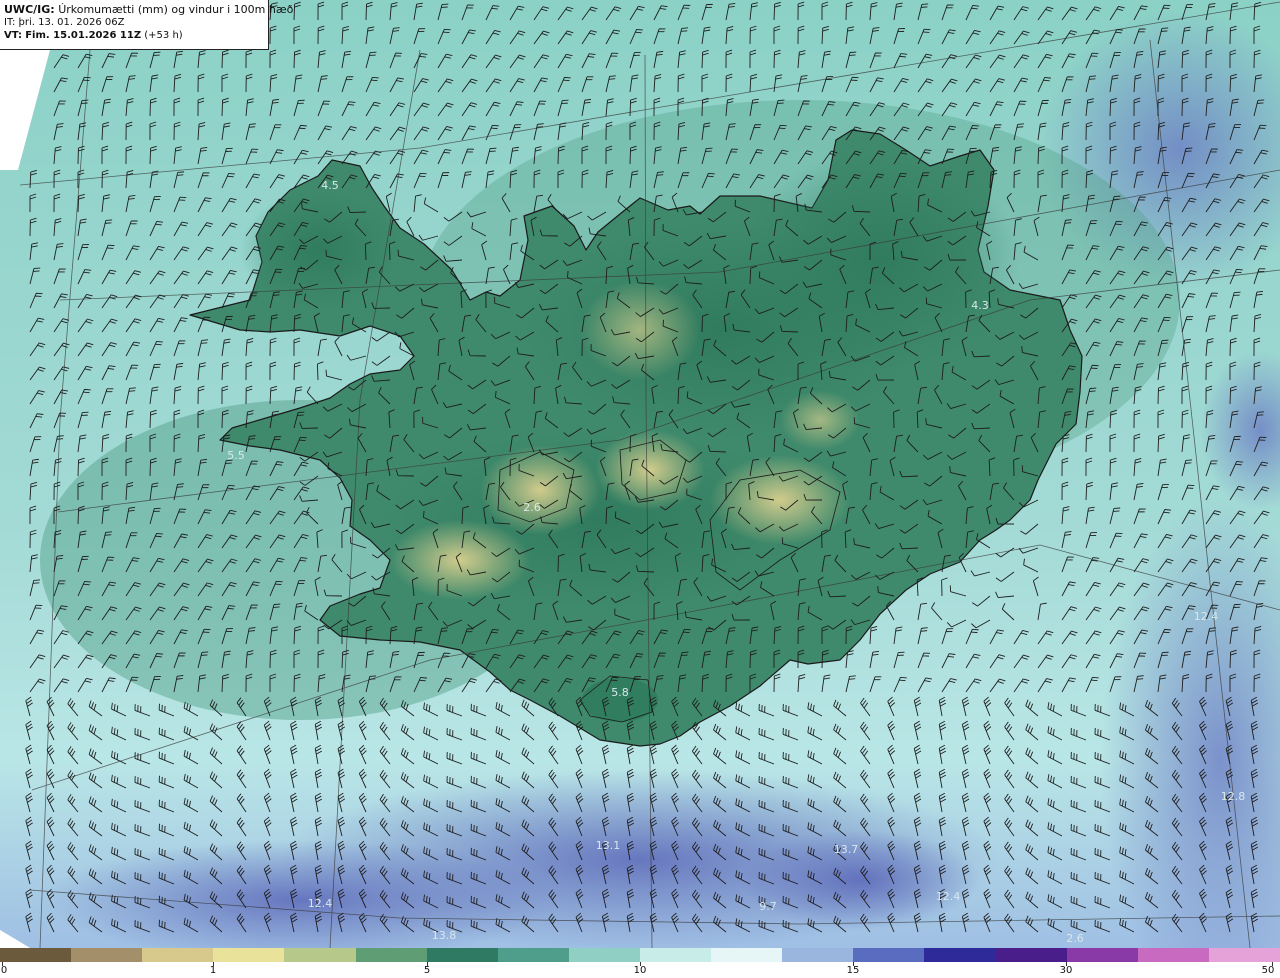 The width and height of the screenshot is (1280, 978). Describe the element at coordinates (608, 845) in the screenshot. I see `map-value-label: 13.1` at that location.